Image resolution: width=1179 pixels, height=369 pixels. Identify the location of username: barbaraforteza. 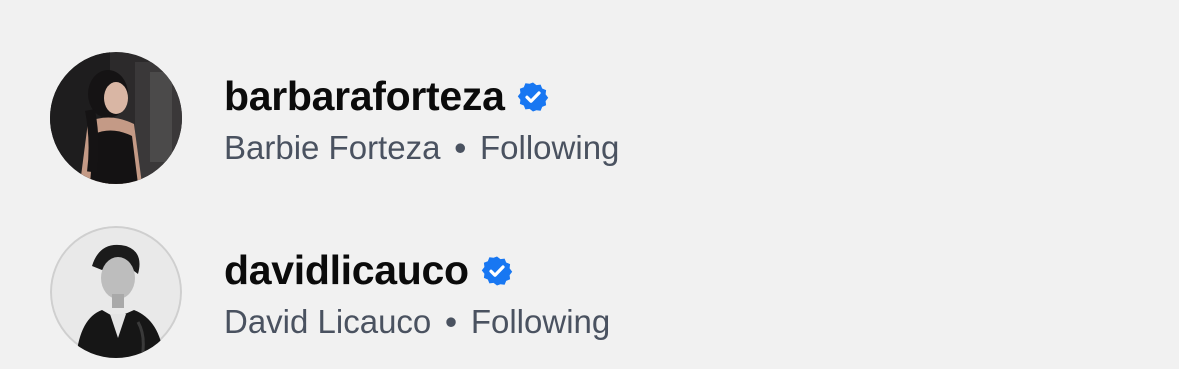
(364, 96).